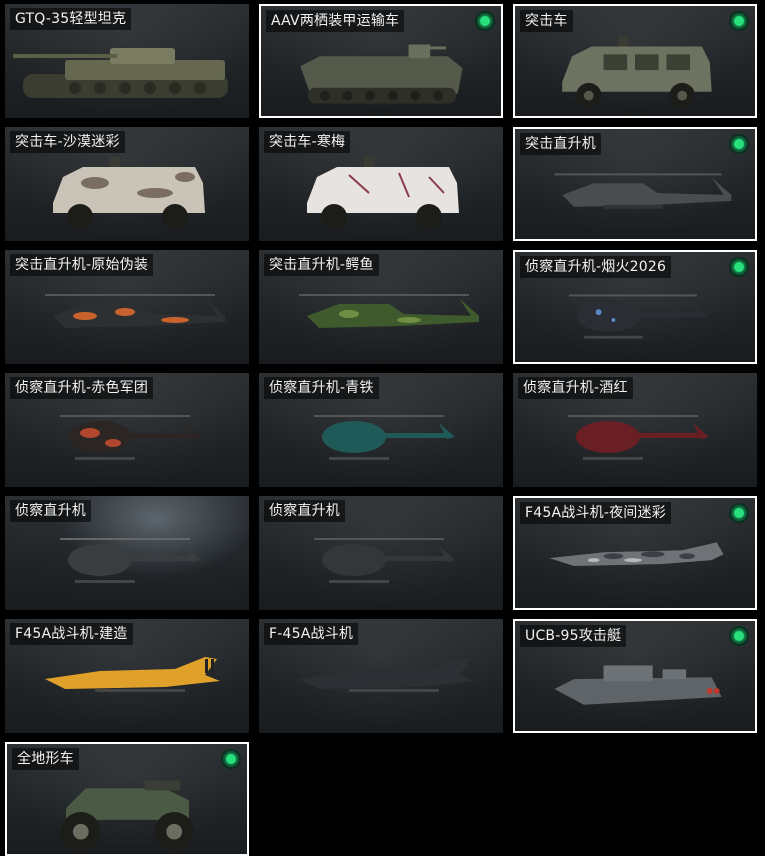 This screenshot has height=856, width=765. What do you see at coordinates (638, 685) in the screenshot?
I see `attack-boat-icon` at bounding box center [638, 685].